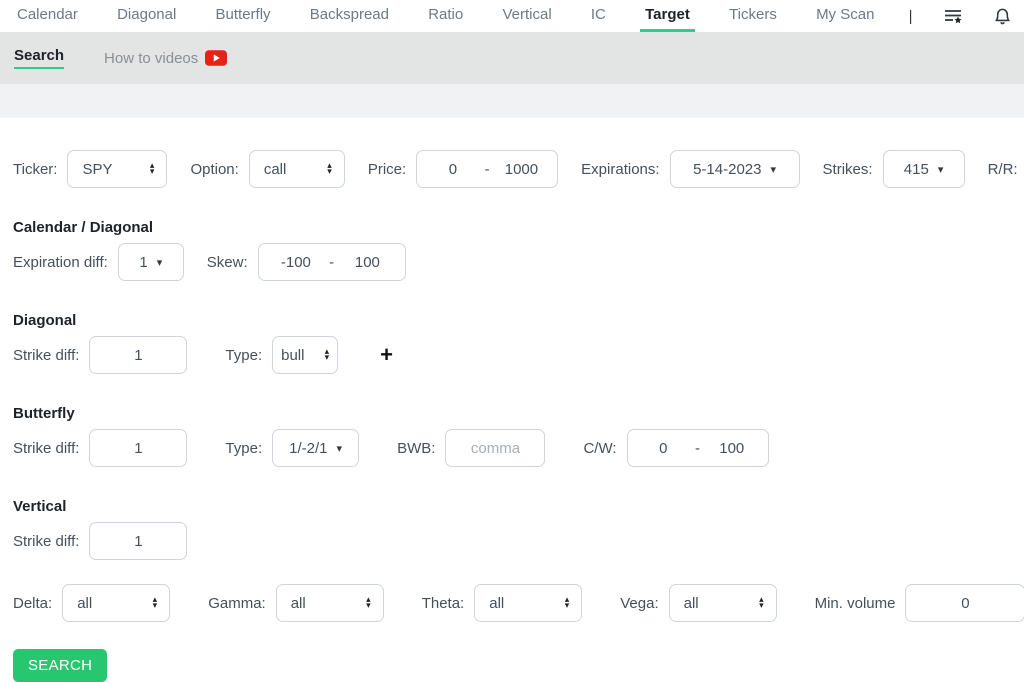 The width and height of the screenshot is (1024, 682). Describe the element at coordinates (83, 227) in the screenshot. I see `section-title-calendar-diagonal: Calendar / Diagonal` at that location.